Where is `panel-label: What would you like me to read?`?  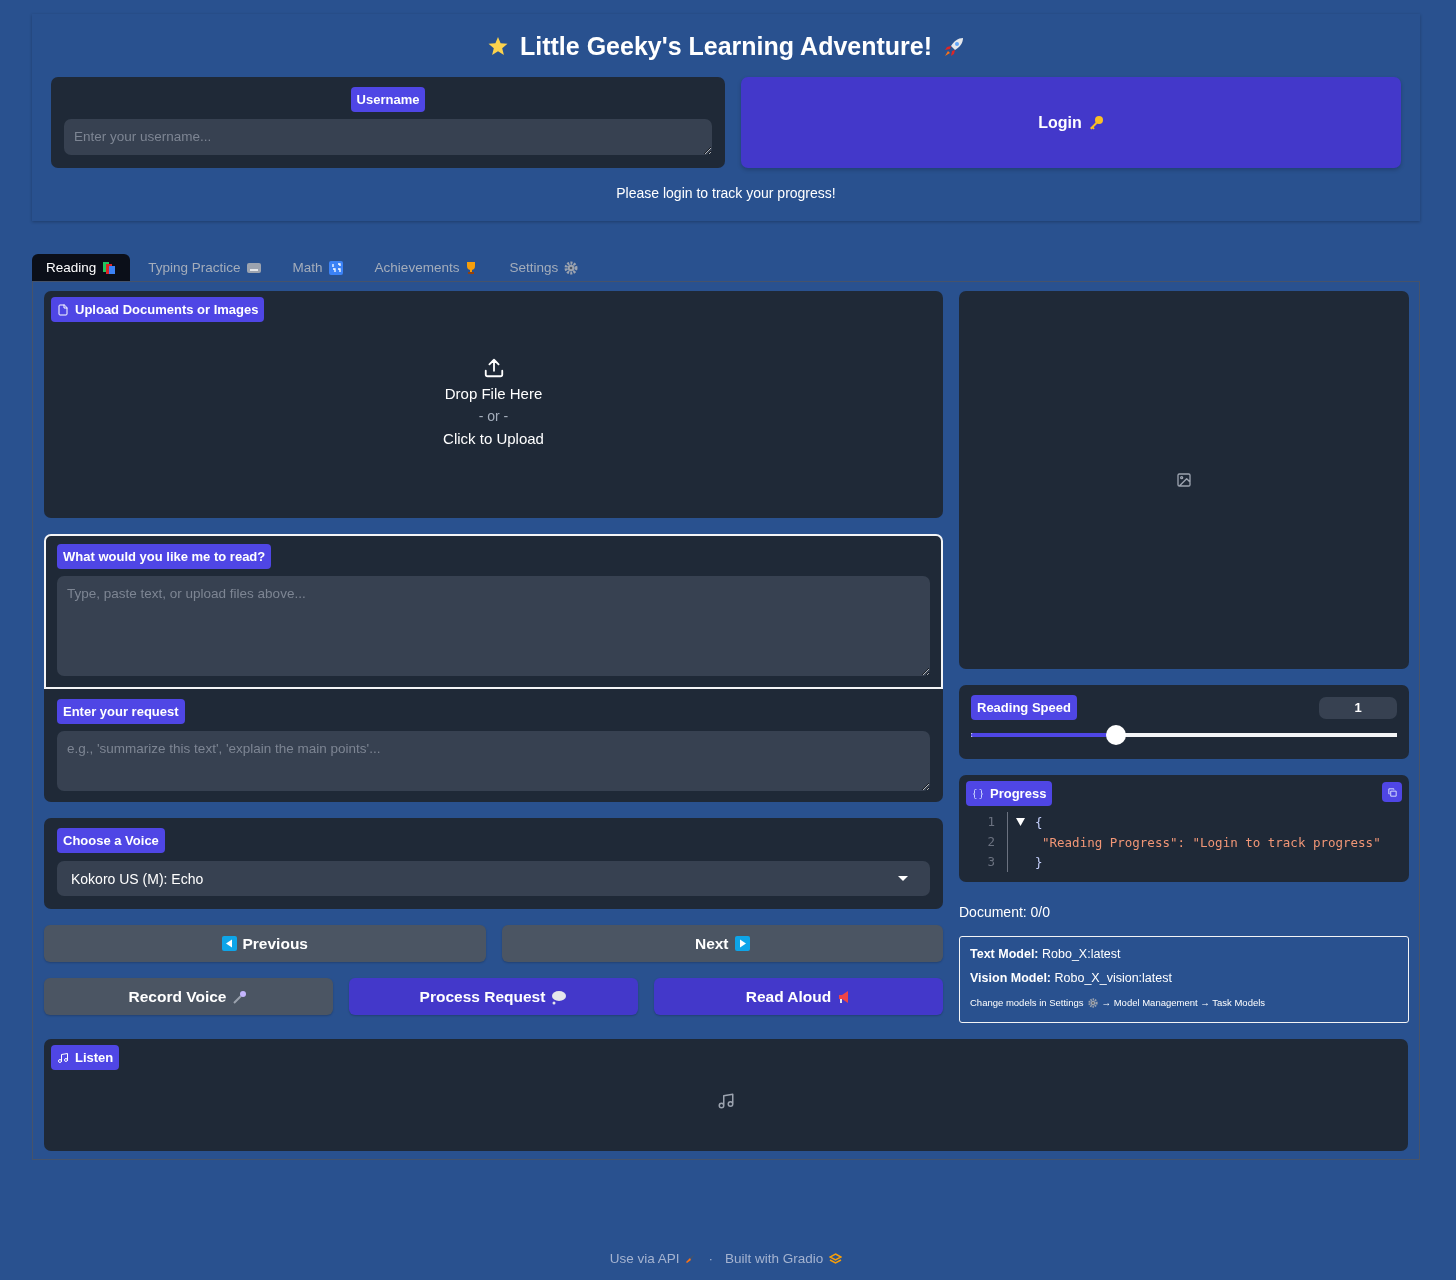
panel-label: What would you like me to read? is located at coordinates (164, 556).